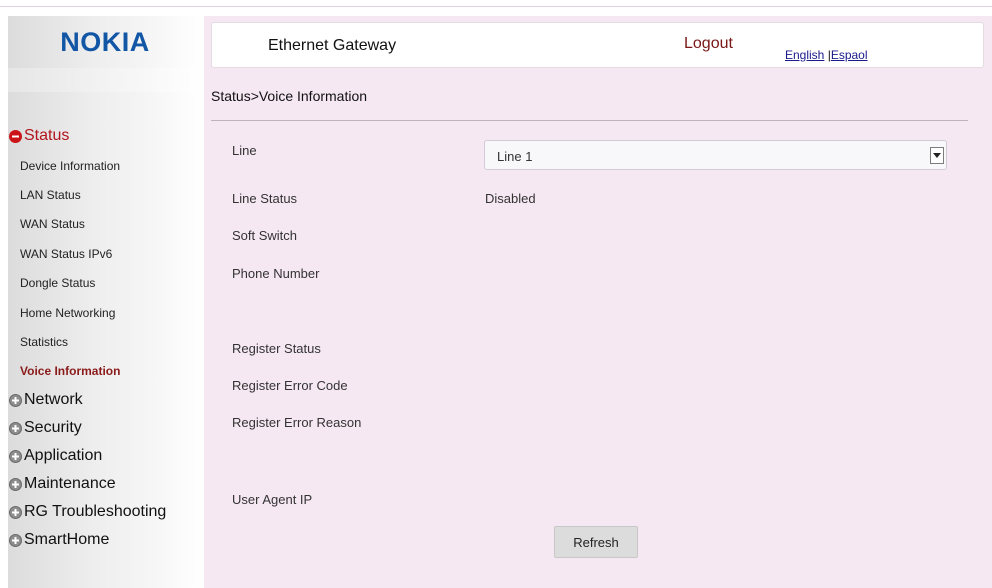  Describe the element at coordinates (70, 484) in the screenshot. I see `nav-section-label: Maintenance` at that location.